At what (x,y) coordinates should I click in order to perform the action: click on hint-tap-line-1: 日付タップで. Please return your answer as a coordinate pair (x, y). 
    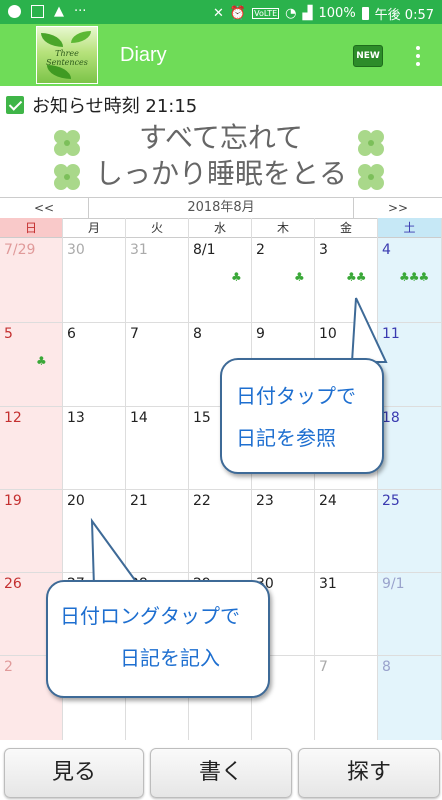
    Looking at the image, I should click on (296, 396).